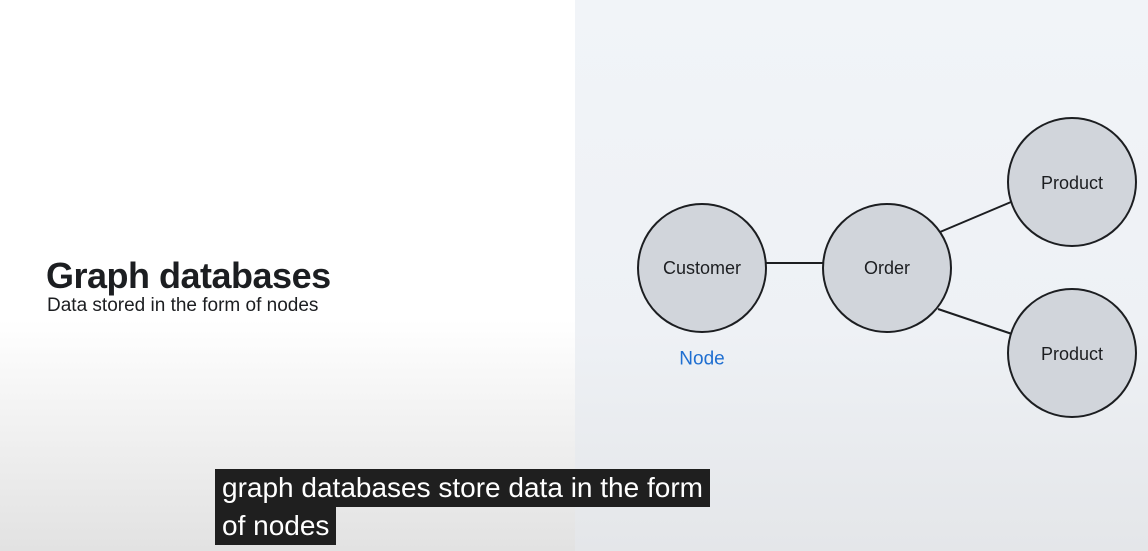 The width and height of the screenshot is (1148, 551). What do you see at coordinates (462, 488) in the screenshot?
I see `caption-line-1: graph databases store data in the form` at bounding box center [462, 488].